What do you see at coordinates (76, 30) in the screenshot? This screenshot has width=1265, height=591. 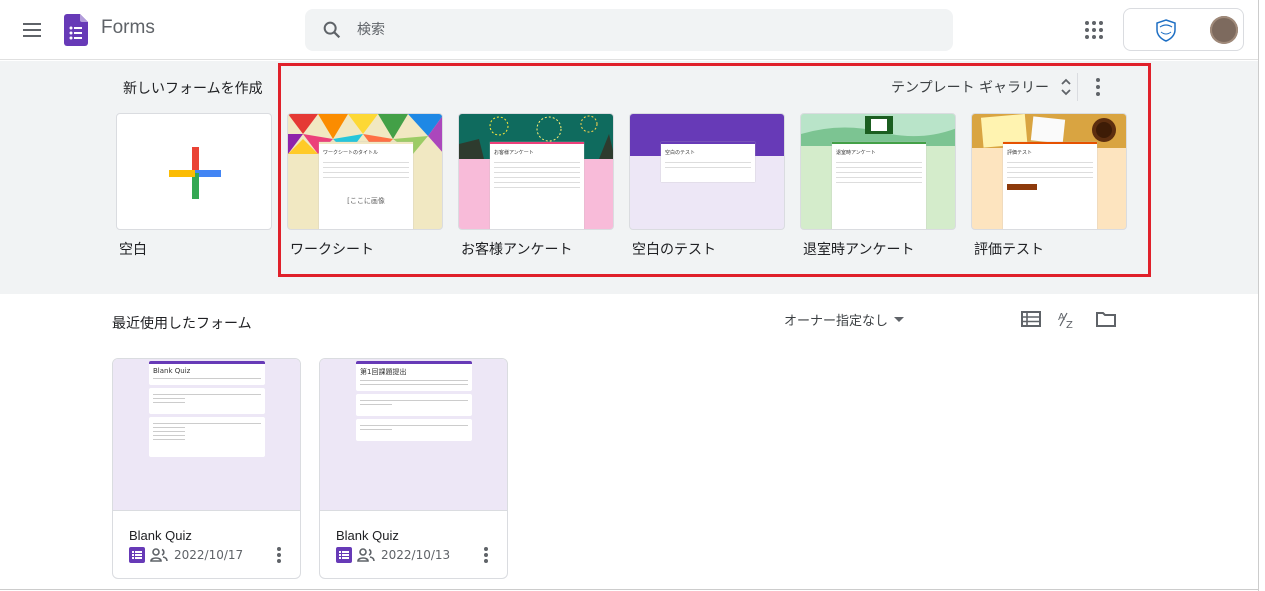 I see `forms-logo-icon` at bounding box center [76, 30].